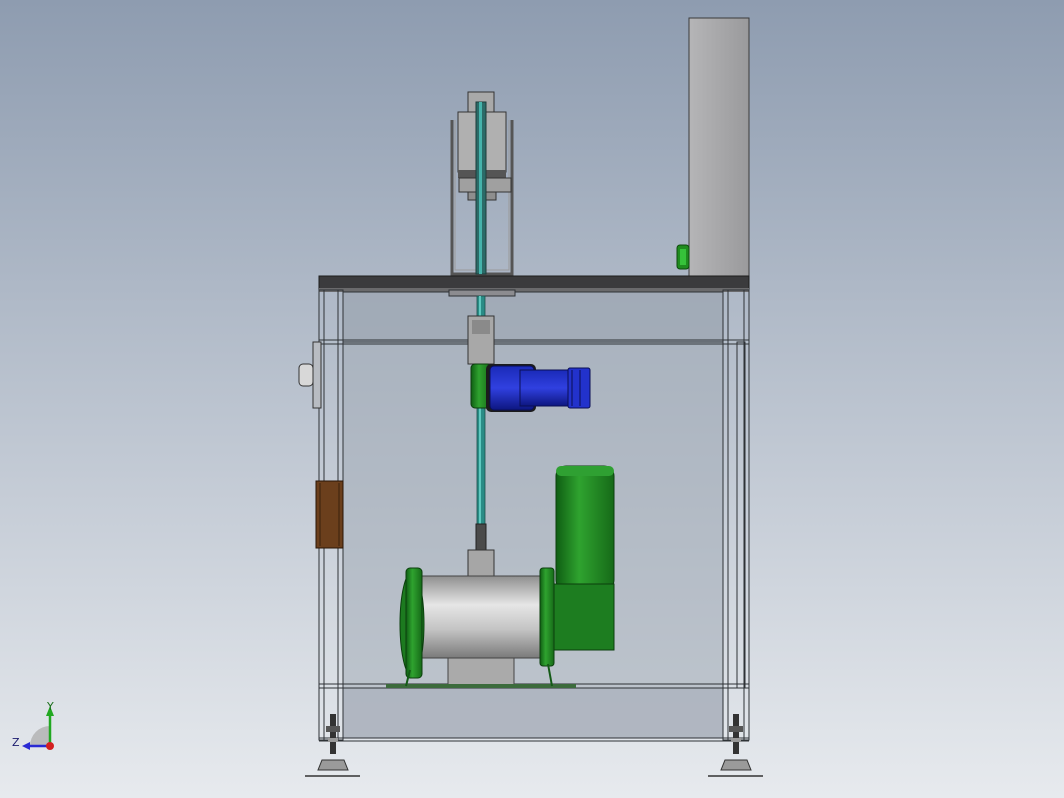  What do you see at coordinates (719, 147) in the screenshot?
I see `control-cabinet` at bounding box center [719, 147].